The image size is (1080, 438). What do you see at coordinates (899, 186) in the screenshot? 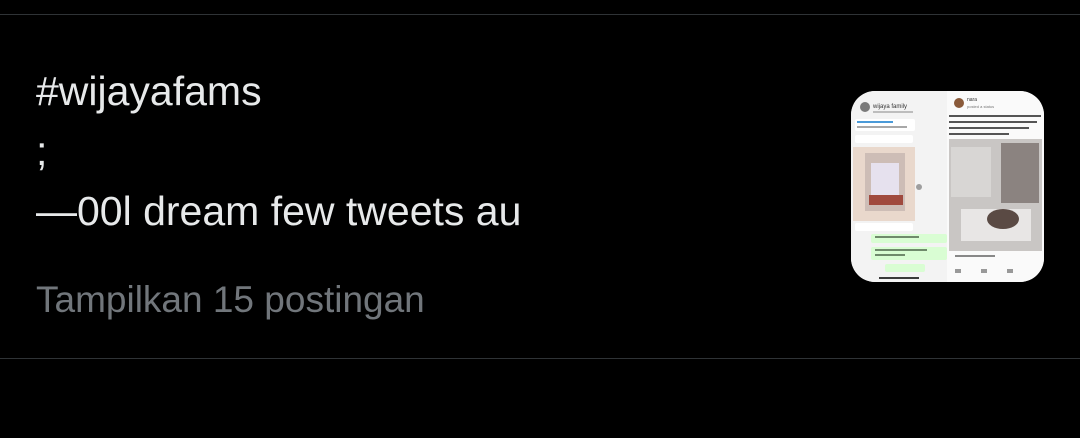
I see `chat-screenshot-left: wijaya family` at bounding box center [899, 186].